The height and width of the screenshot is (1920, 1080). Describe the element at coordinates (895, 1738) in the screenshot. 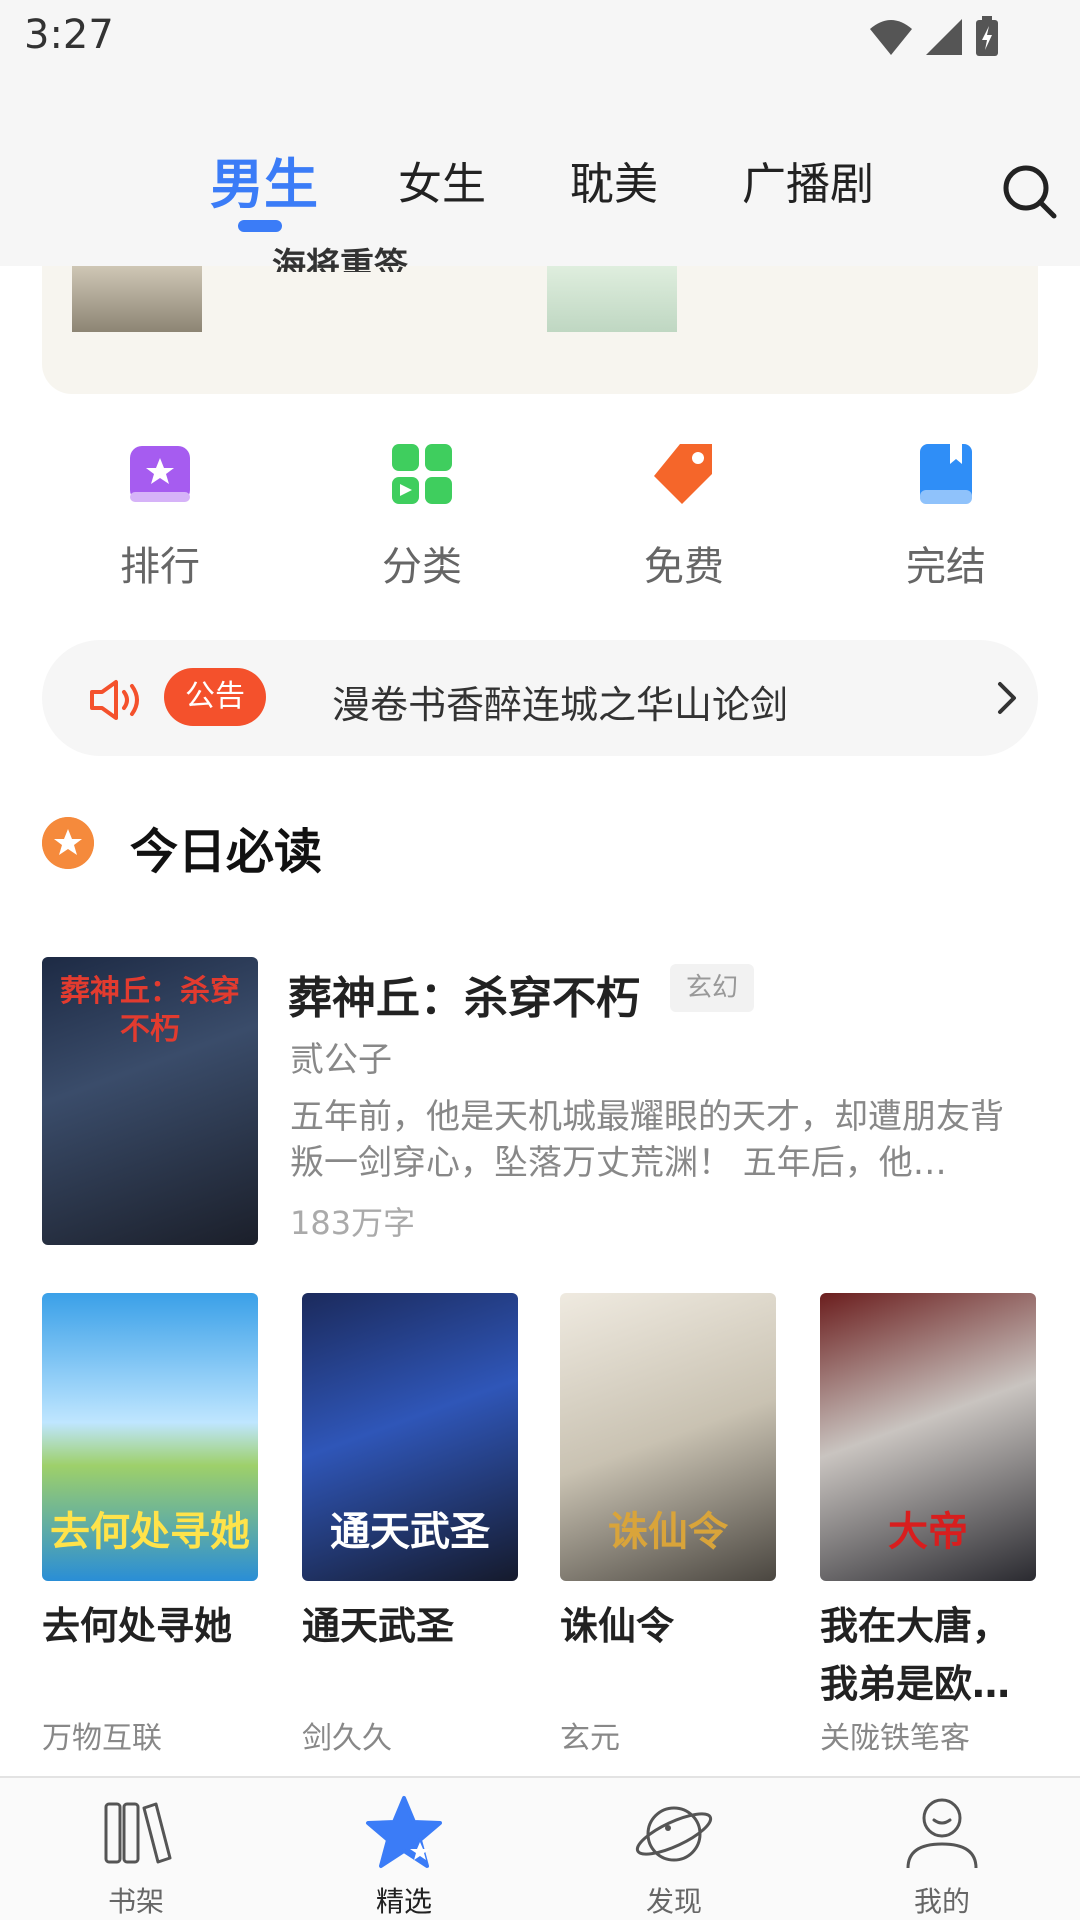

I see `book-author: 关陇铁笔客` at that location.